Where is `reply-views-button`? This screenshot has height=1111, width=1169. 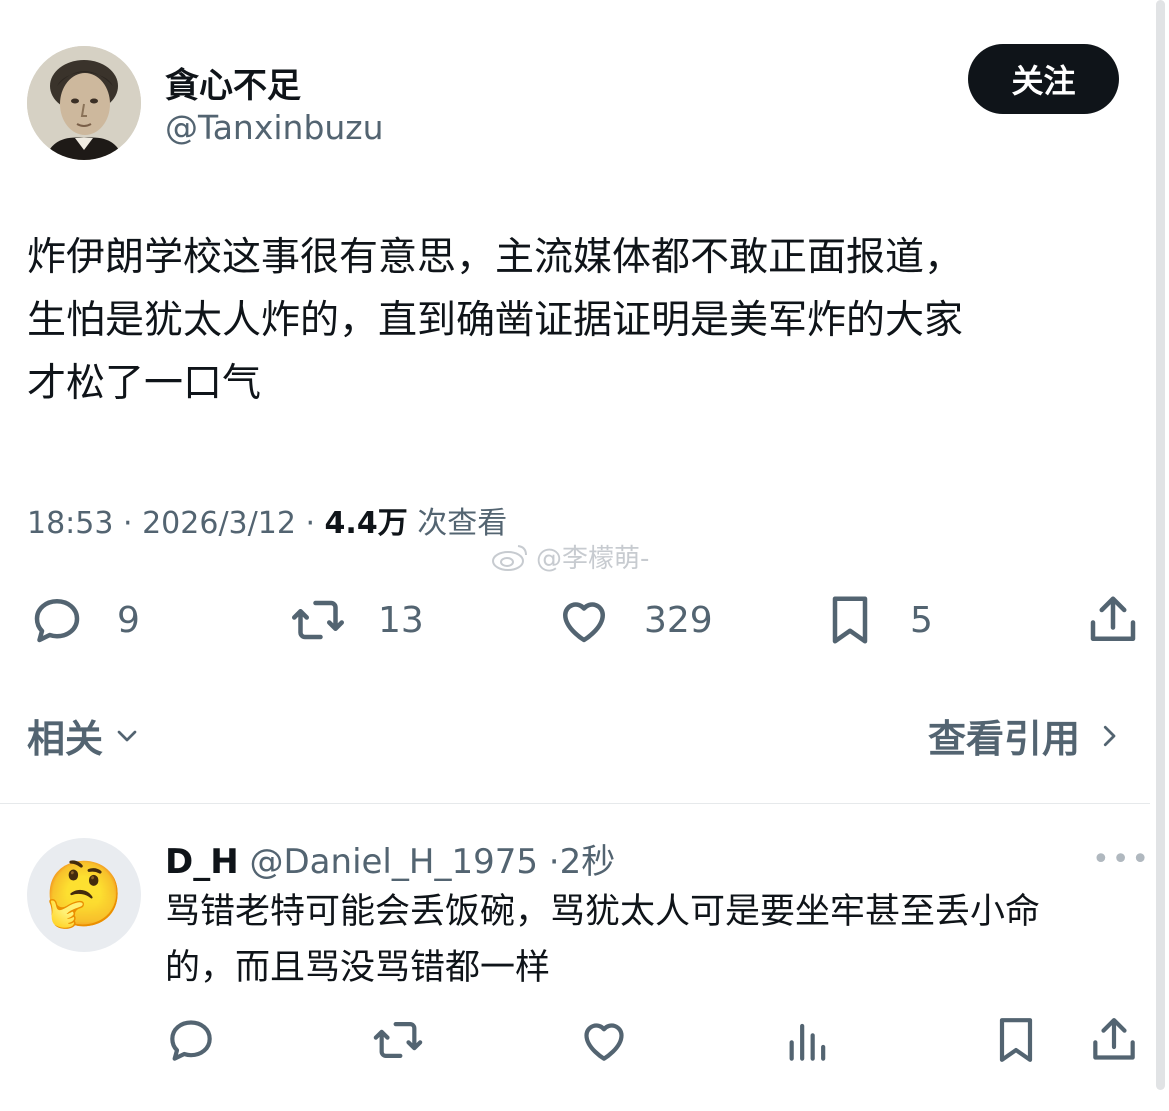
reply-views-button is located at coordinates (808, 1040).